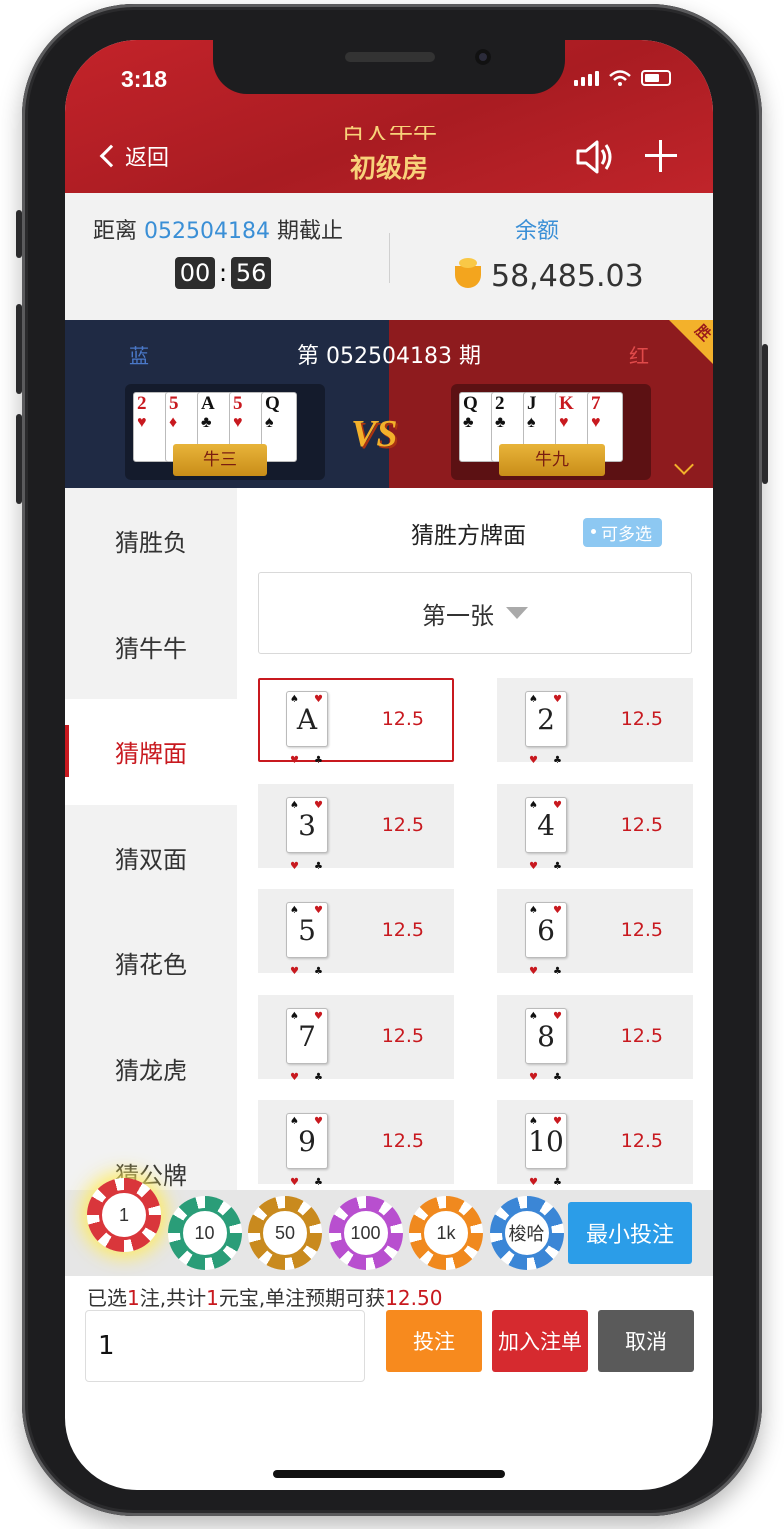  I want to click on add-to-slip-button: 加入注单, so click(540, 1341).